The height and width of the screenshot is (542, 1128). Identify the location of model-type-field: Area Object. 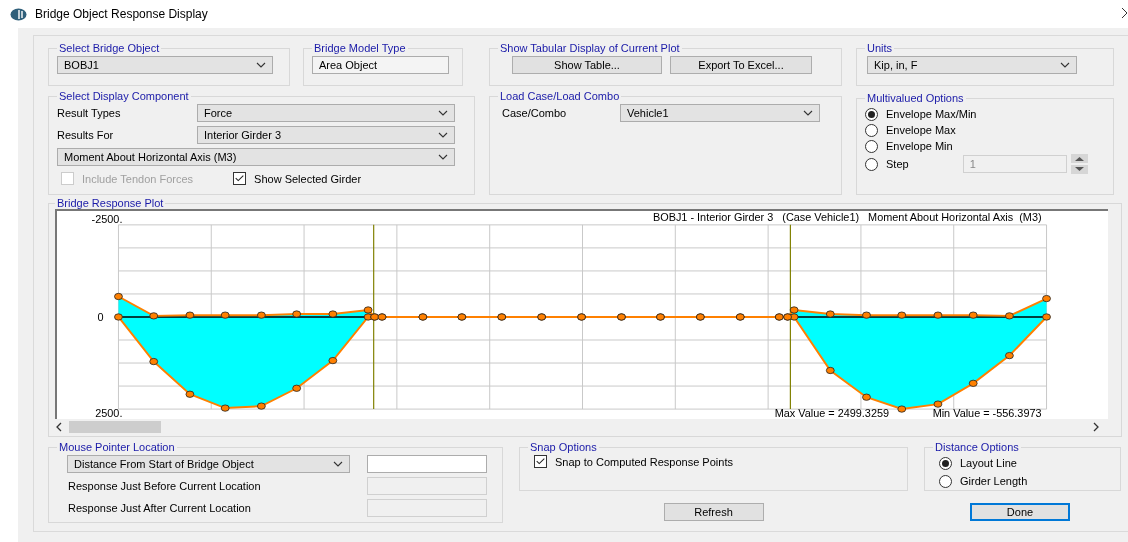
(380, 65).